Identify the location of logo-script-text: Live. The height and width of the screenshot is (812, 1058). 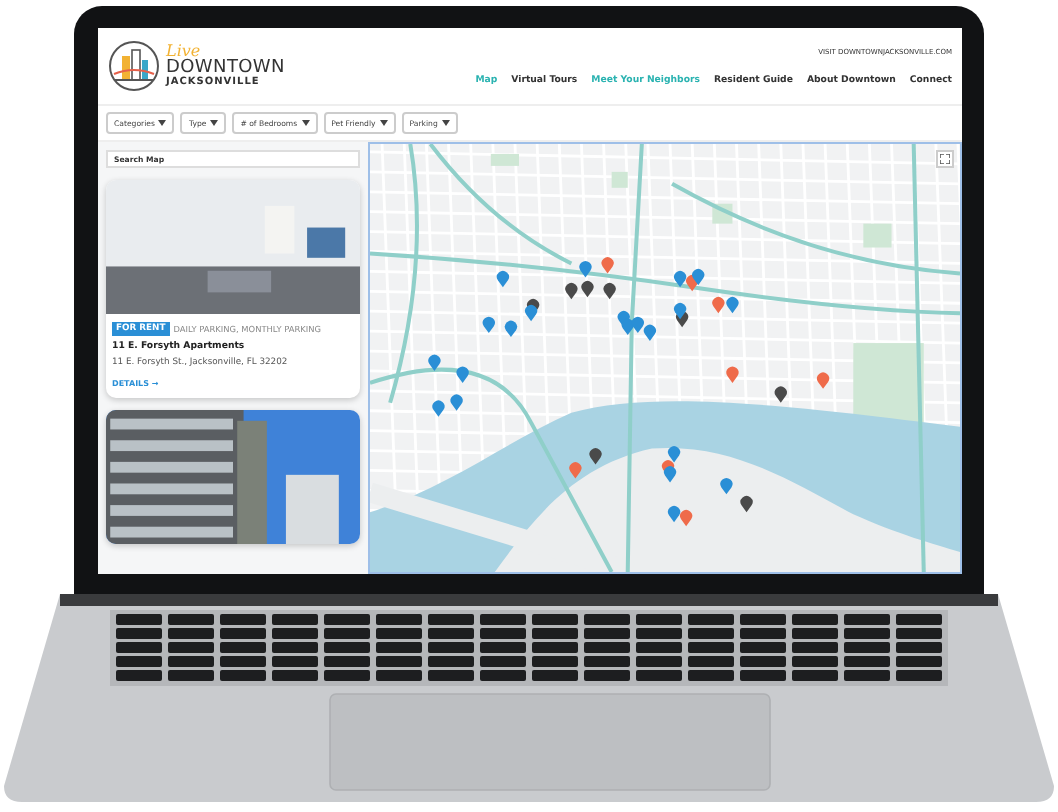
(183, 52).